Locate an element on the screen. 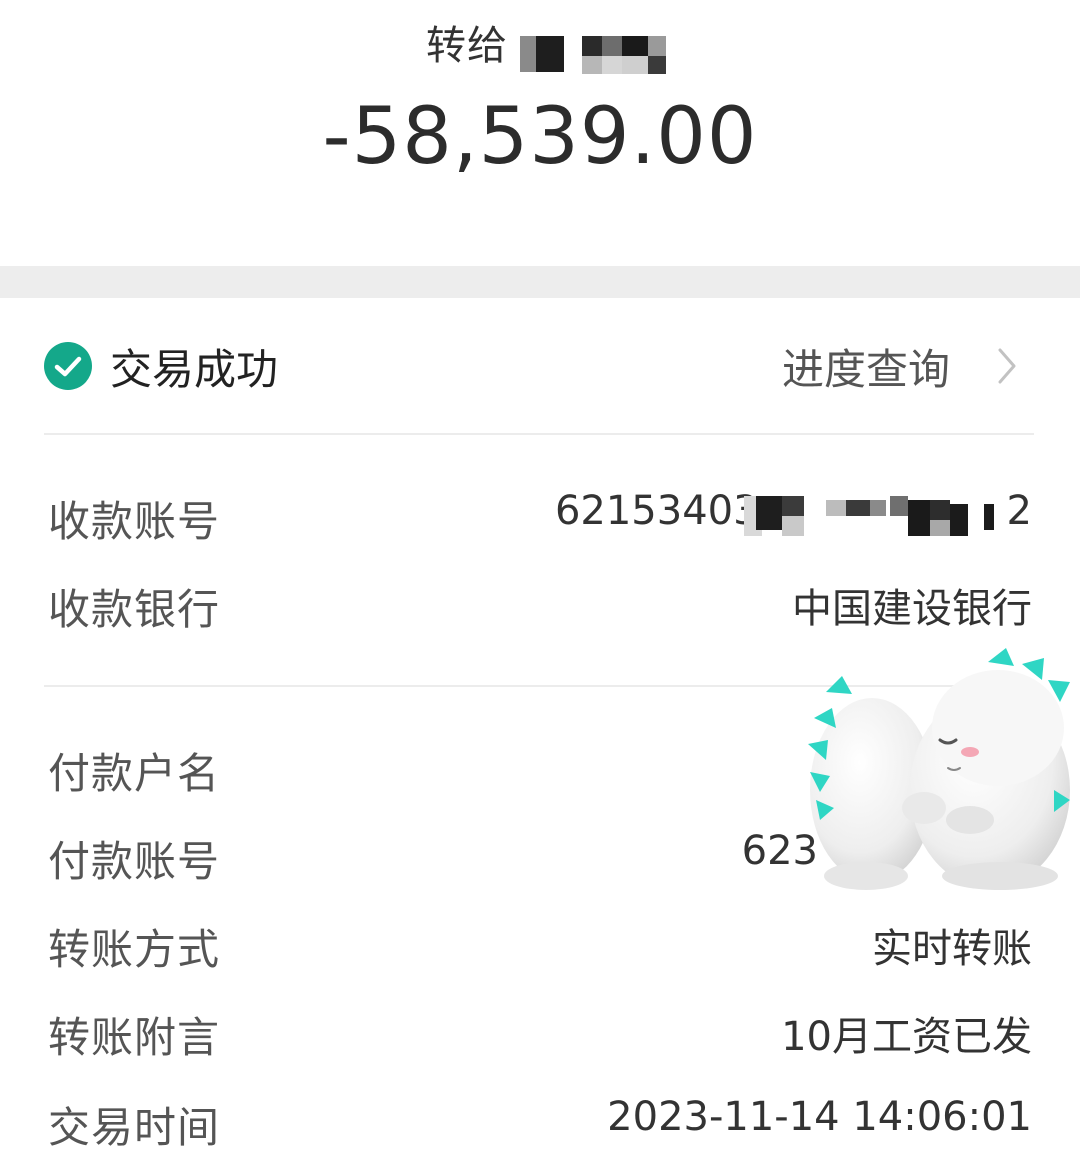 This screenshot has height=1168, width=1080. recipient-line: 转给 is located at coordinates (467, 42).